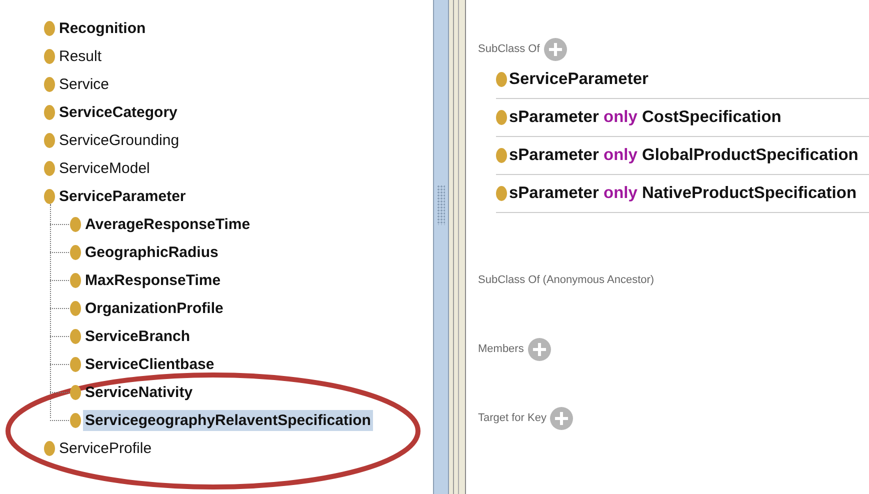 The image size is (869, 494). What do you see at coordinates (149, 364) in the screenshot?
I see `tree-item: ServiceClientbase` at bounding box center [149, 364].